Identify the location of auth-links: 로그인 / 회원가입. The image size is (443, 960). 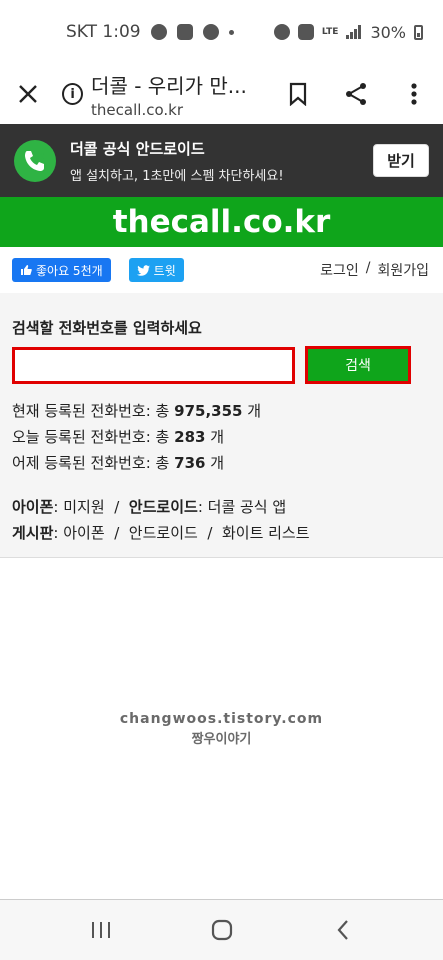
(374, 270).